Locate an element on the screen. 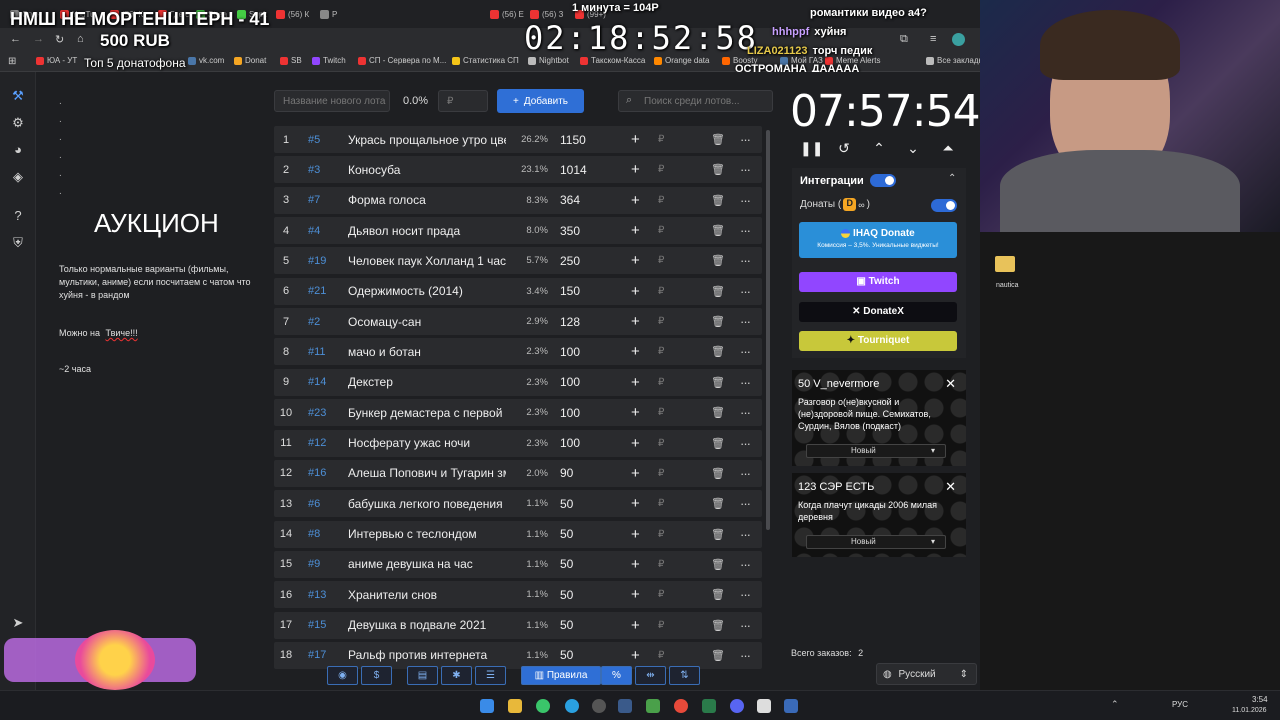  shield-icon: ⛨ is located at coordinates (18, 243).